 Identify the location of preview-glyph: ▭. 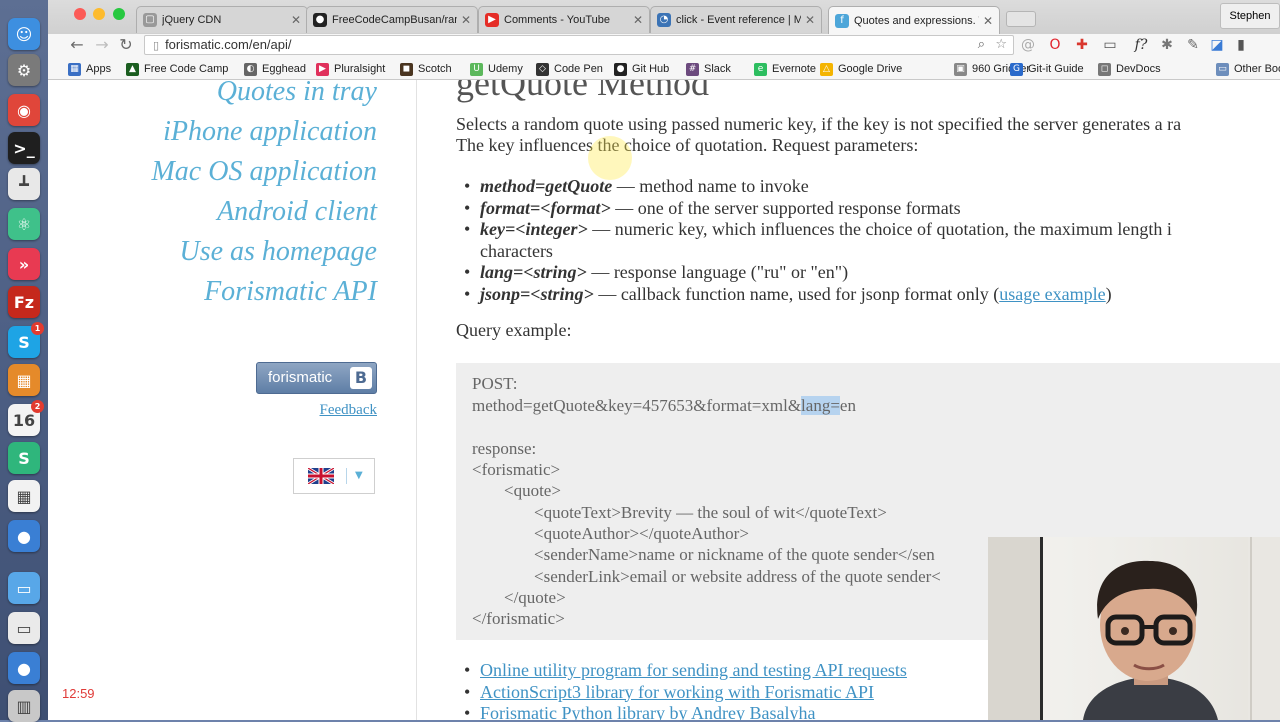
(24, 628).